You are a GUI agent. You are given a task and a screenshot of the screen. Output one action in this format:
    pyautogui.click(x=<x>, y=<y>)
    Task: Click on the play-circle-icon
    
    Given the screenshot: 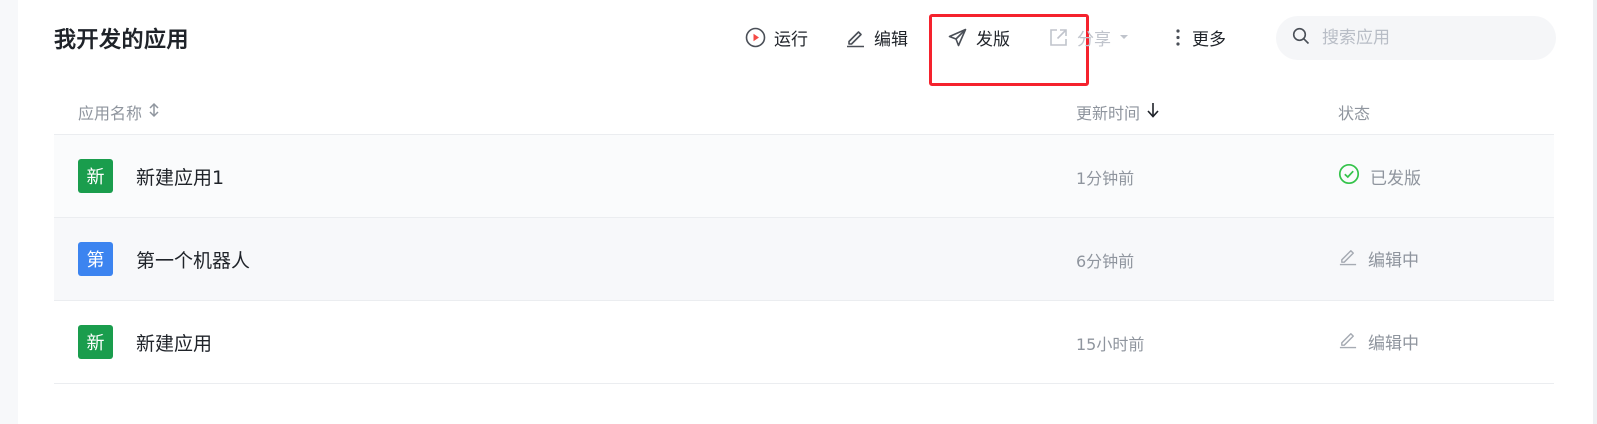 What is the action you would take?
    pyautogui.click(x=755, y=37)
    